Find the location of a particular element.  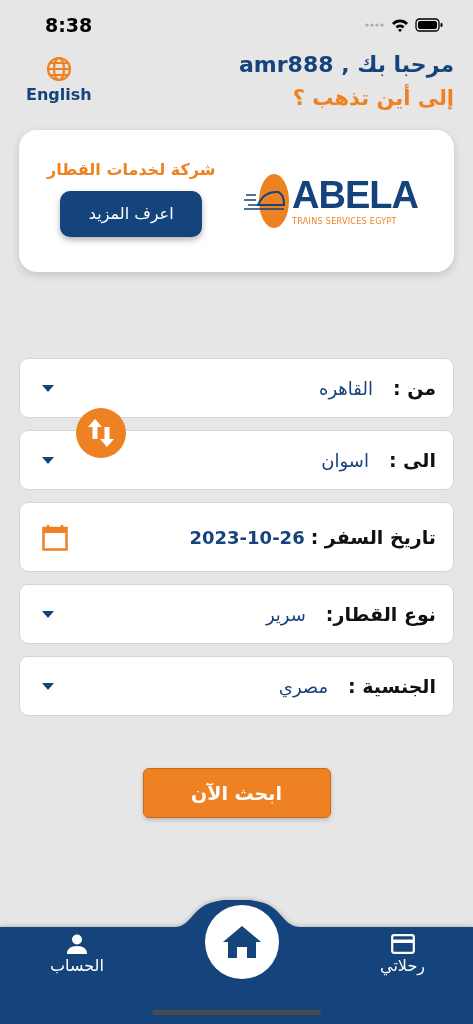

swap-arrows-icon is located at coordinates (101, 433).